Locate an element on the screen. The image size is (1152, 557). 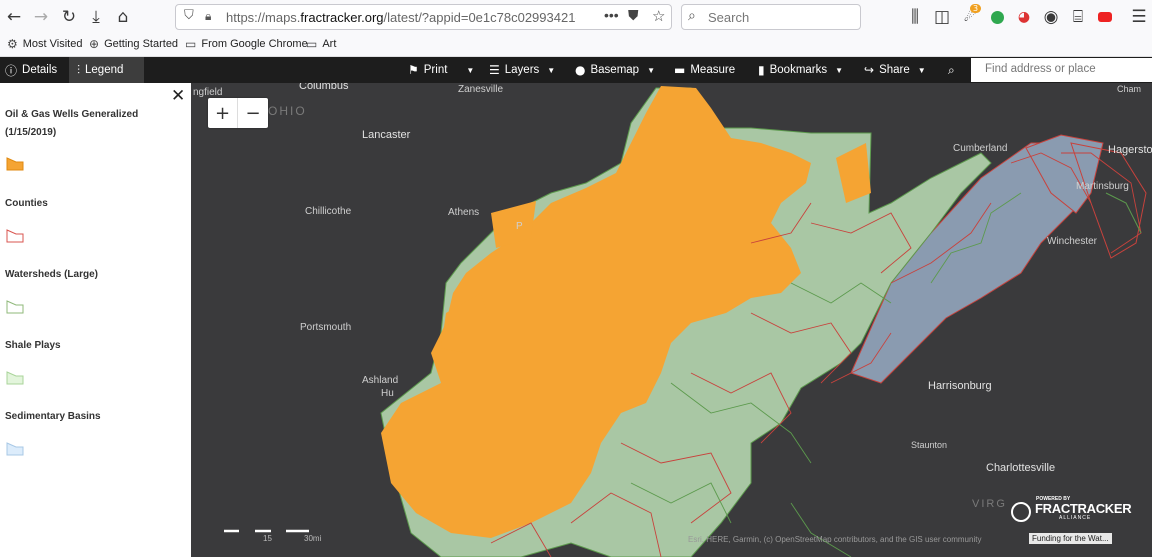
flag-icon: ⚑ is located at coordinates (413, 70).